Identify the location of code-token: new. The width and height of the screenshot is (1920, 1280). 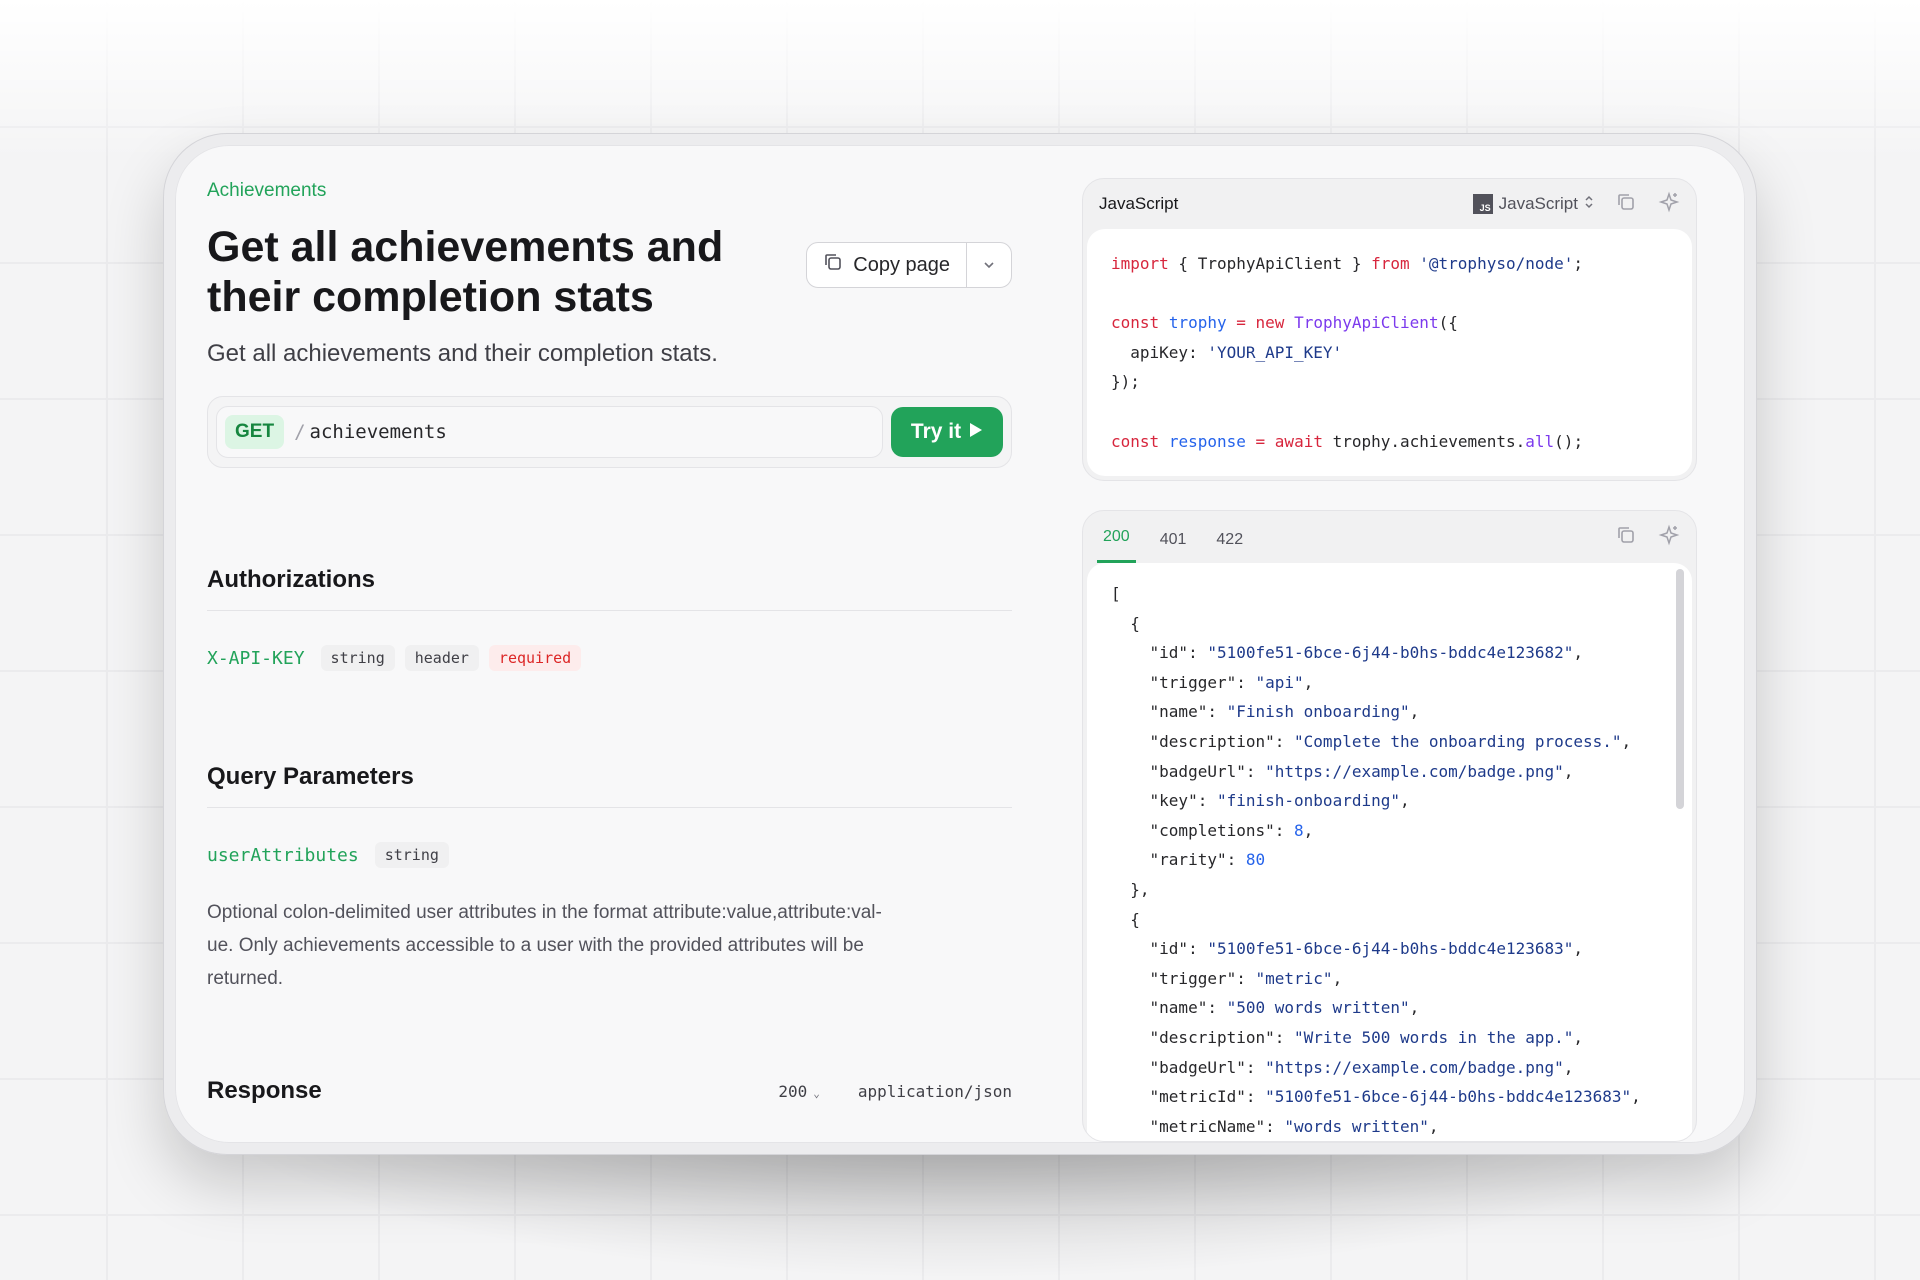
(1270, 323).